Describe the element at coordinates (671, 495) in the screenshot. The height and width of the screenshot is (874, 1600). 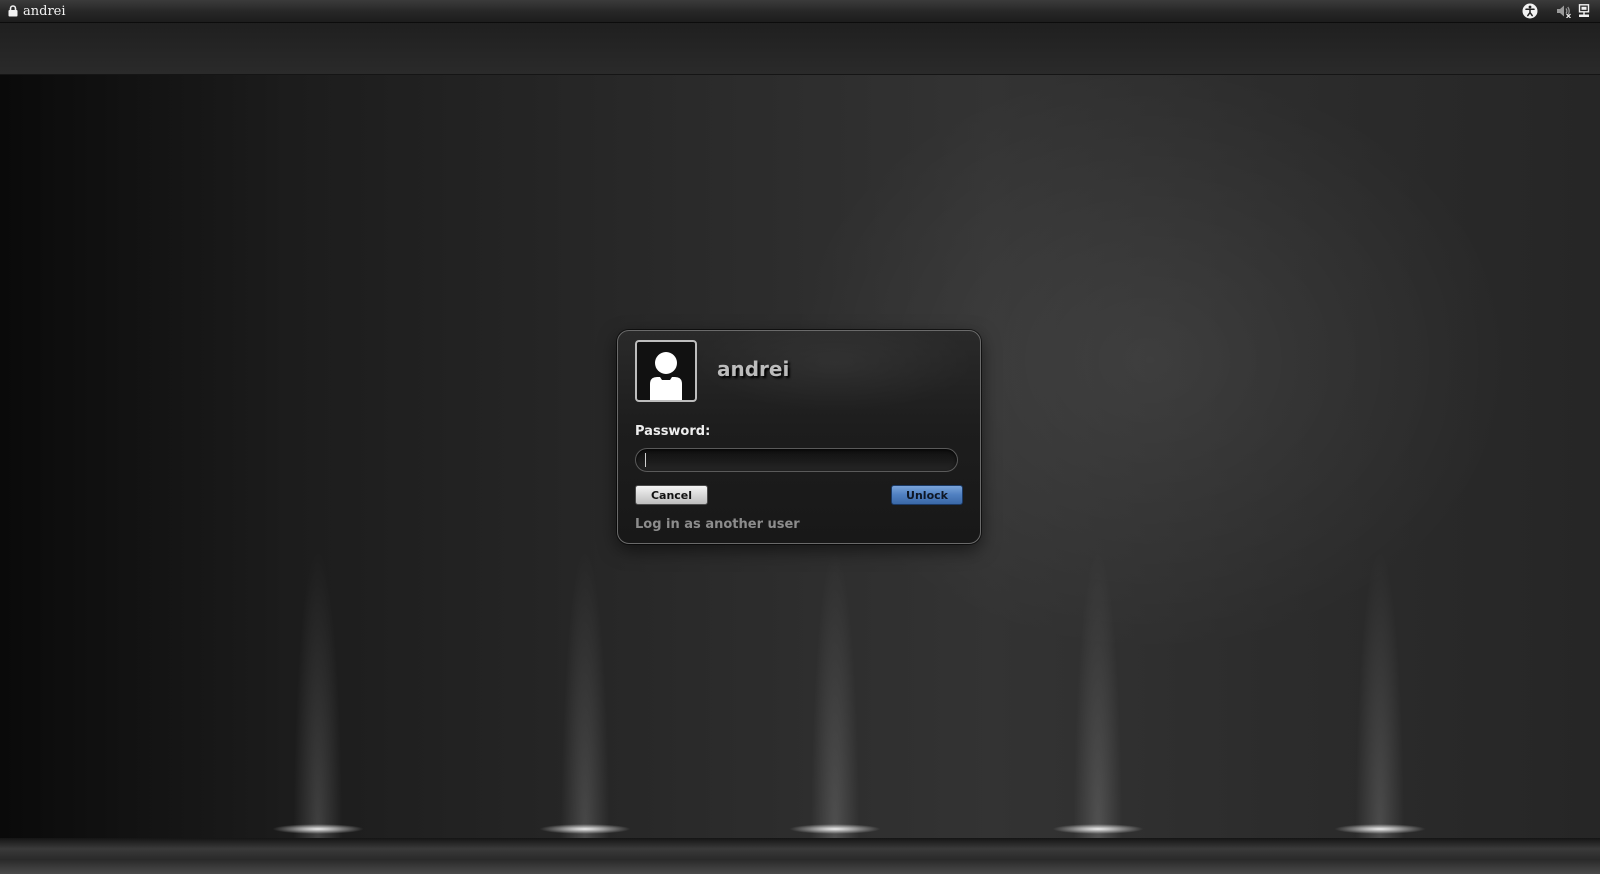
I see `cancel-button: Cancel` at that location.